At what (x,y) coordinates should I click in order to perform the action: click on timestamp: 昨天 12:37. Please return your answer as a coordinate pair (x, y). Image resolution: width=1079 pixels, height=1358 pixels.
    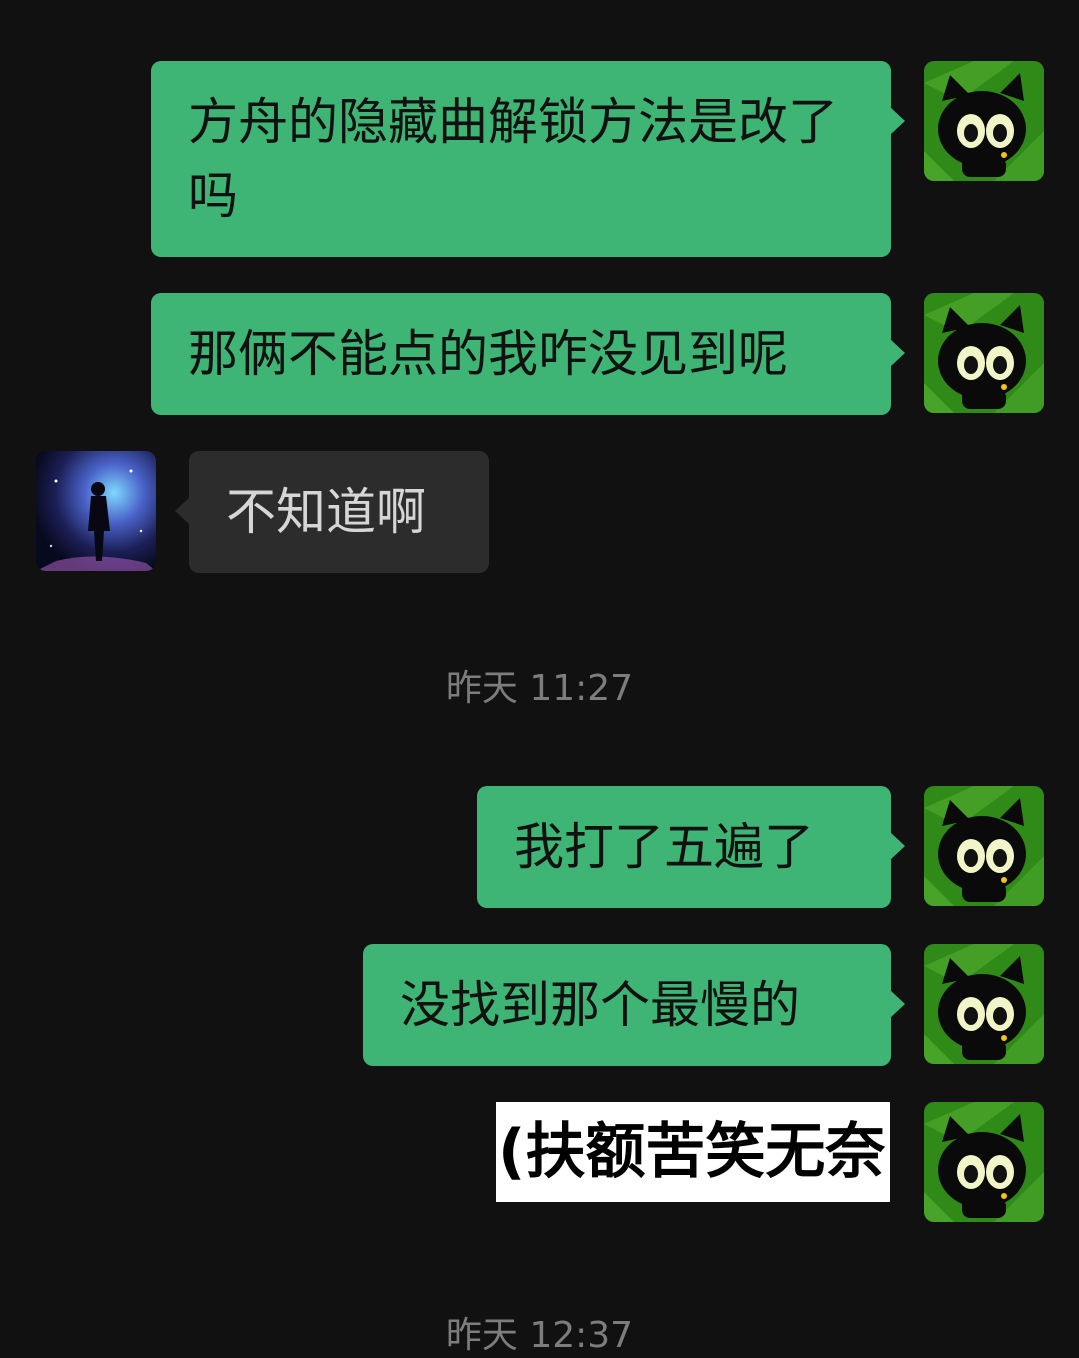
    Looking at the image, I should click on (539, 1335).